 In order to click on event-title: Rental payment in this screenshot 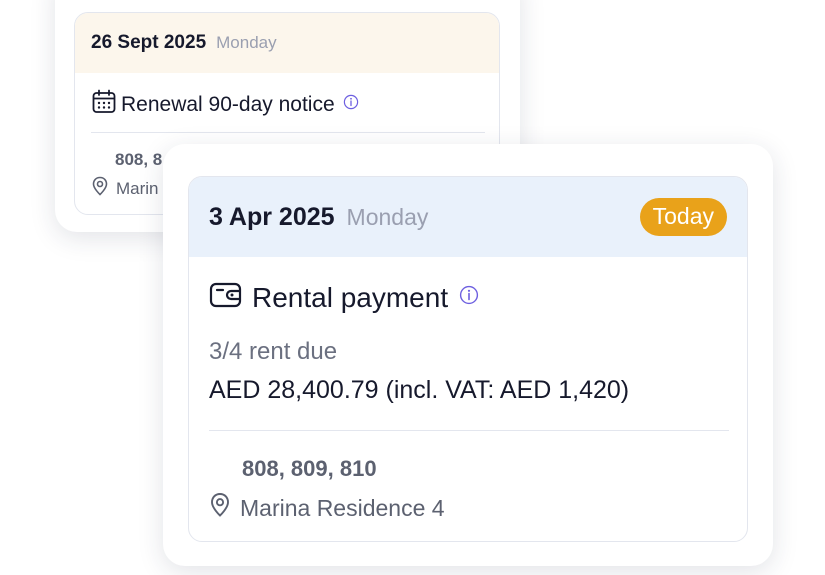, I will do `click(350, 297)`.